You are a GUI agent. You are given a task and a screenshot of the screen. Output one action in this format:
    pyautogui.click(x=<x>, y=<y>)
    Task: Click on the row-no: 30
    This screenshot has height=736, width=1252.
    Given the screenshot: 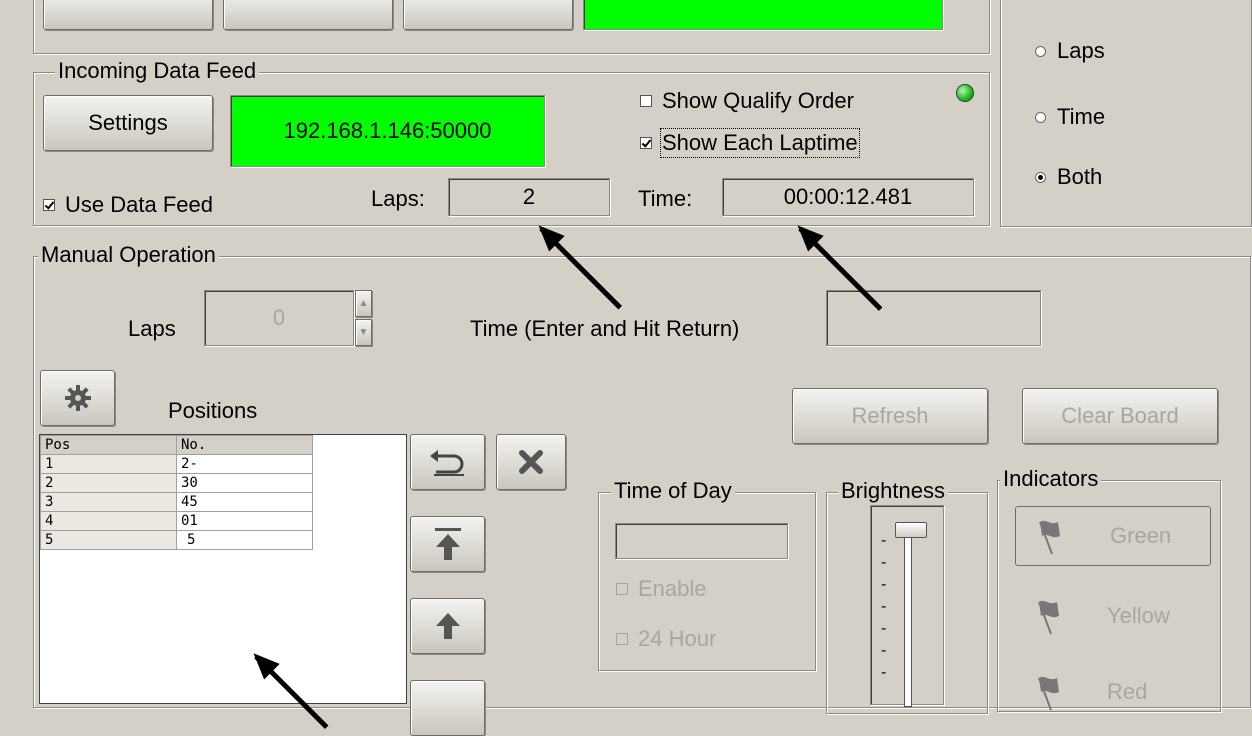 What is the action you would take?
    pyautogui.click(x=244, y=483)
    